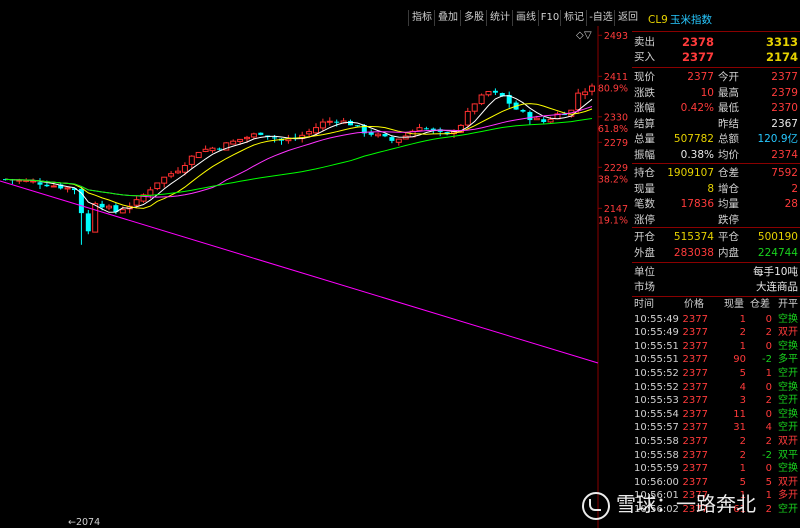  What do you see at coordinates (739, 428) in the screenshot?
I see `trade-volume: 31` at bounding box center [739, 428].